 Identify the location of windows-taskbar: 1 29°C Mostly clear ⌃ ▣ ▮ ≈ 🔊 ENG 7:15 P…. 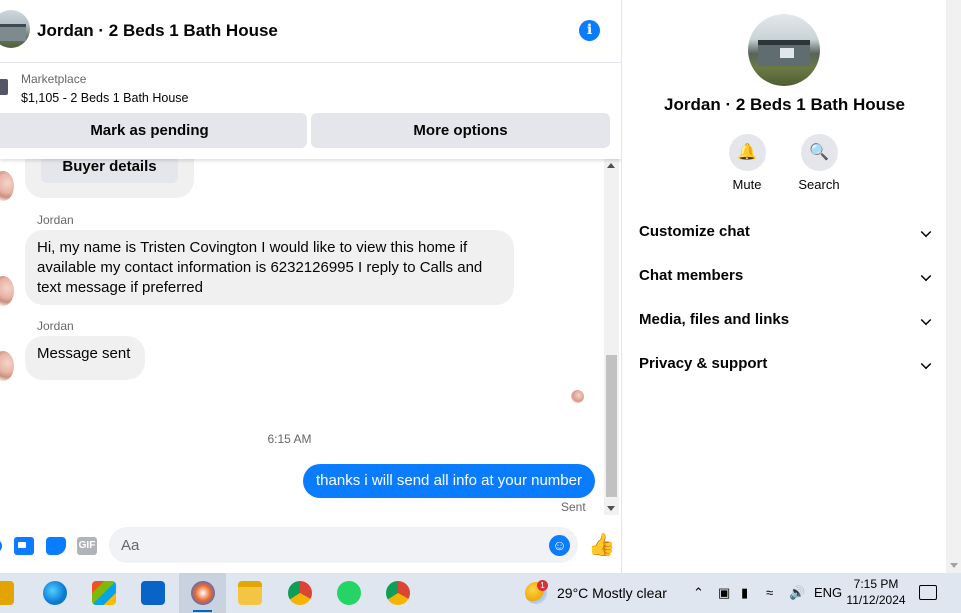
(480, 593).